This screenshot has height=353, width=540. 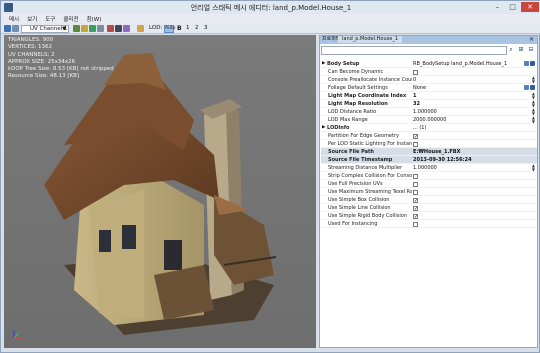 What do you see at coordinates (429, 144) in the screenshot?
I see `property-row: Per LOD Static Lighting For Instancing` at bounding box center [429, 144].